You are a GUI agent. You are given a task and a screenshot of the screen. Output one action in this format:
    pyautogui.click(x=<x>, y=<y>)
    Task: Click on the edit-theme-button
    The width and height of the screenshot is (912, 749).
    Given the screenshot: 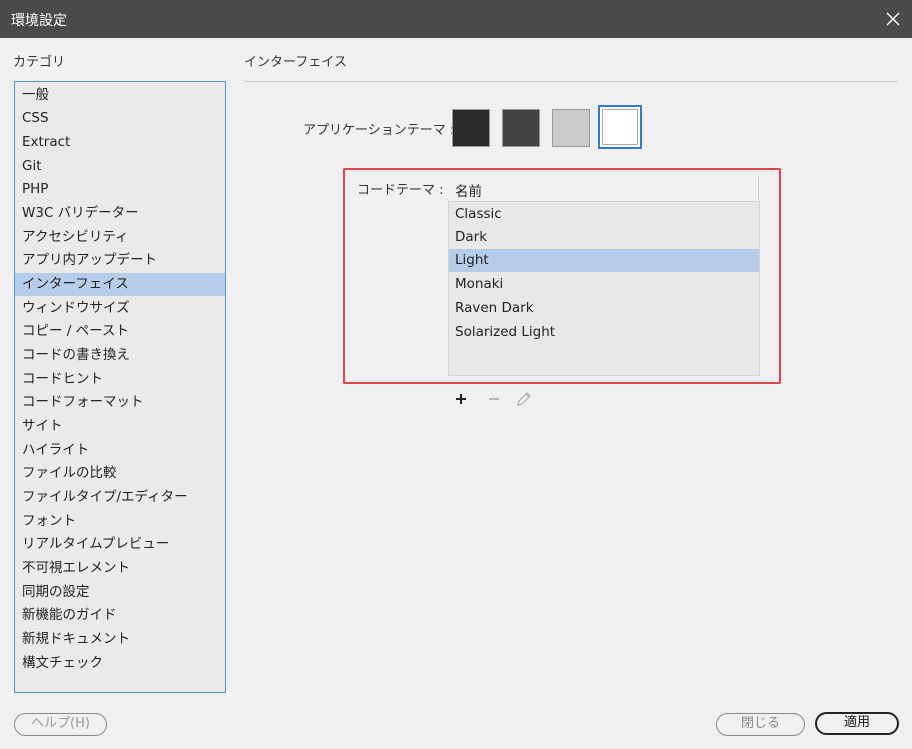 What is the action you would take?
    pyautogui.click(x=524, y=399)
    